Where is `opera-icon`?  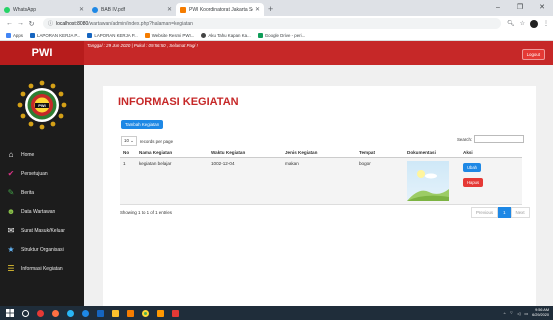 opera-icon is located at coordinates (40, 313).